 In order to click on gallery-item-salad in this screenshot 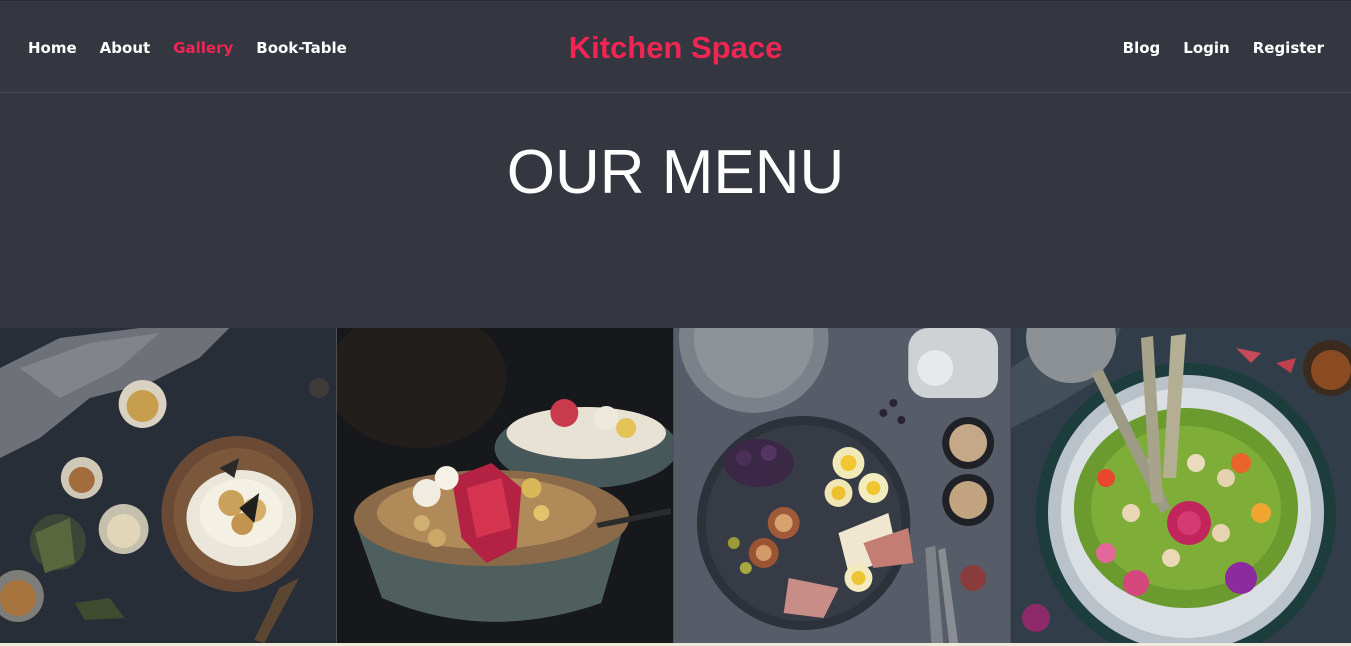, I will do `click(1181, 485)`.